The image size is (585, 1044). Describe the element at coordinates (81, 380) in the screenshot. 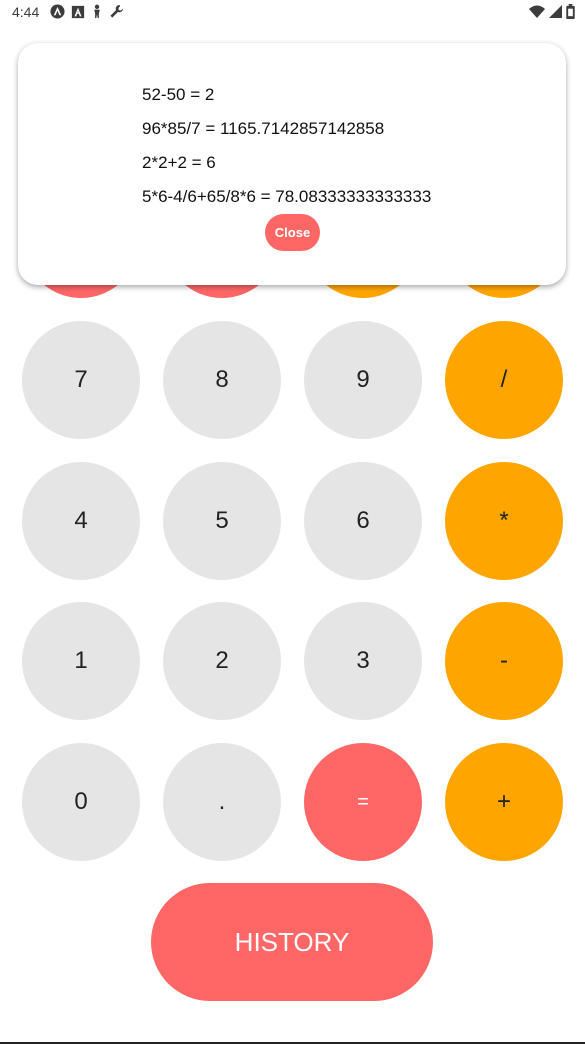

I see `key-7-button: 7` at that location.